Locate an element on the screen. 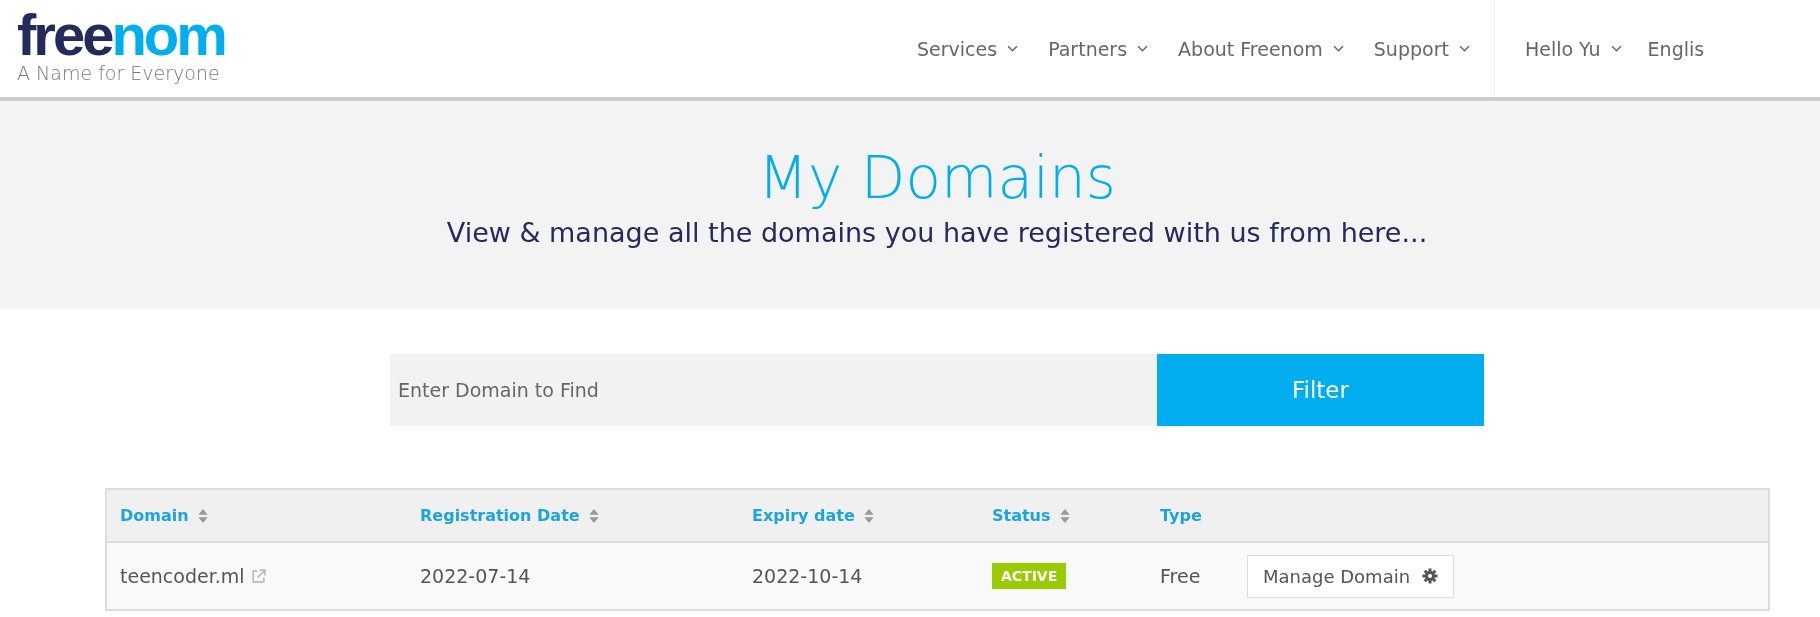 The width and height of the screenshot is (1820, 617). account-menu-item: Hello Yu is located at coordinates (1573, 48).